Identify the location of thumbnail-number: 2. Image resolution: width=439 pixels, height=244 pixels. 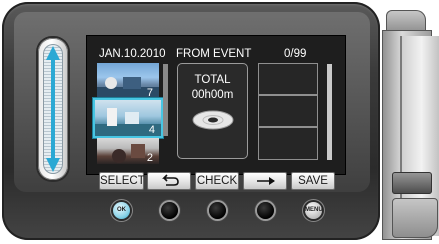
(149, 158).